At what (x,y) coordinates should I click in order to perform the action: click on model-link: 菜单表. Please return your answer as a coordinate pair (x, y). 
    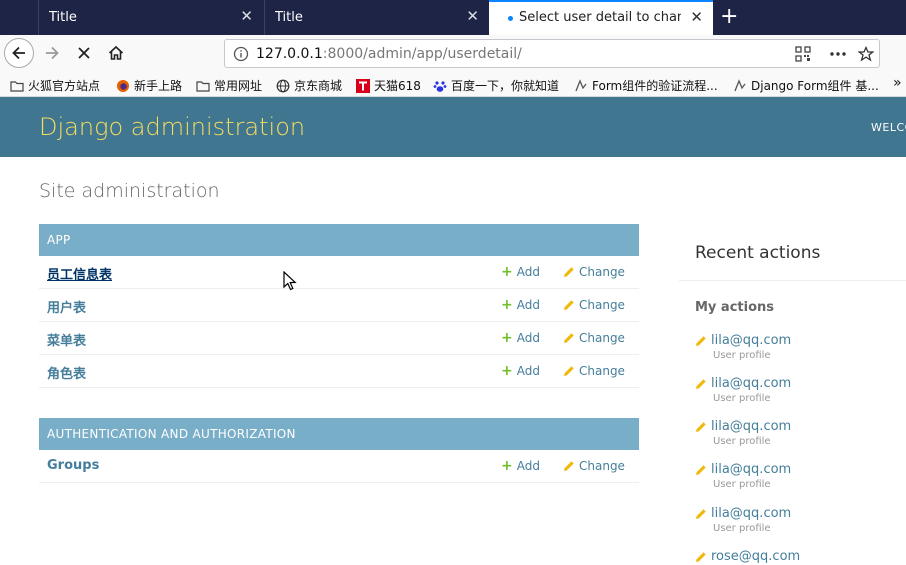
    Looking at the image, I should click on (66, 339).